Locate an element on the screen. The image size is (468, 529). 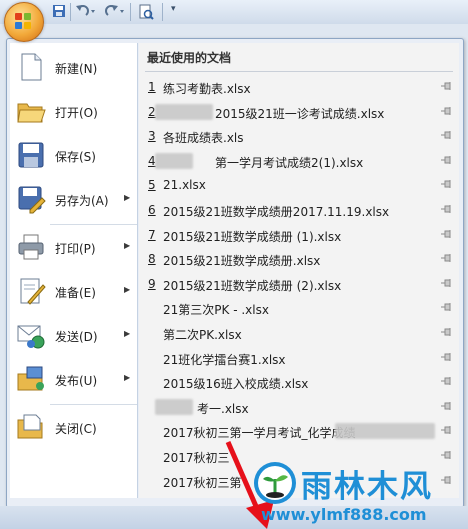
recent-file-name: 2015级16班入校成绩.xlsx is located at coordinates (236, 384).